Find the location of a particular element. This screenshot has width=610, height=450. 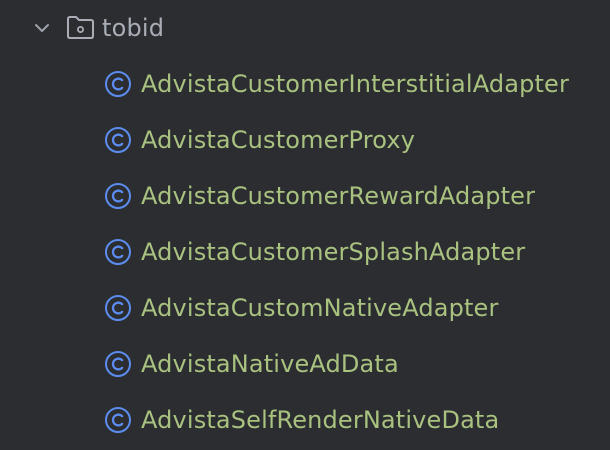

tree-row-class: AdvistaCustomerSplashAdapter is located at coordinates (305, 252).